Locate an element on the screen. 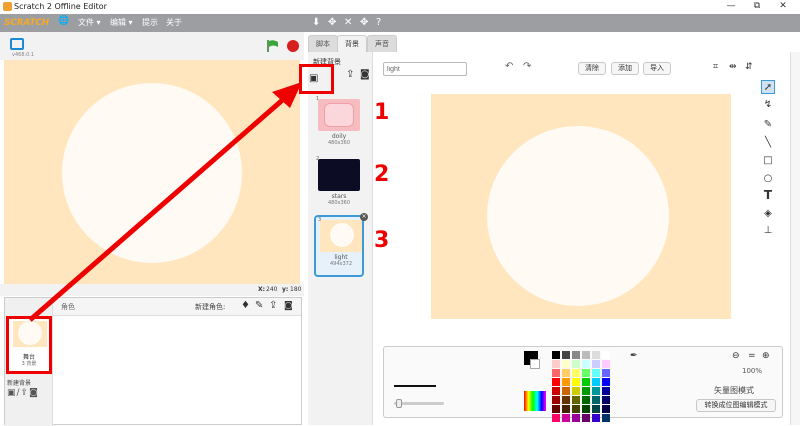 The image size is (800, 426). annotation-number-1: 1 is located at coordinates (382, 112).